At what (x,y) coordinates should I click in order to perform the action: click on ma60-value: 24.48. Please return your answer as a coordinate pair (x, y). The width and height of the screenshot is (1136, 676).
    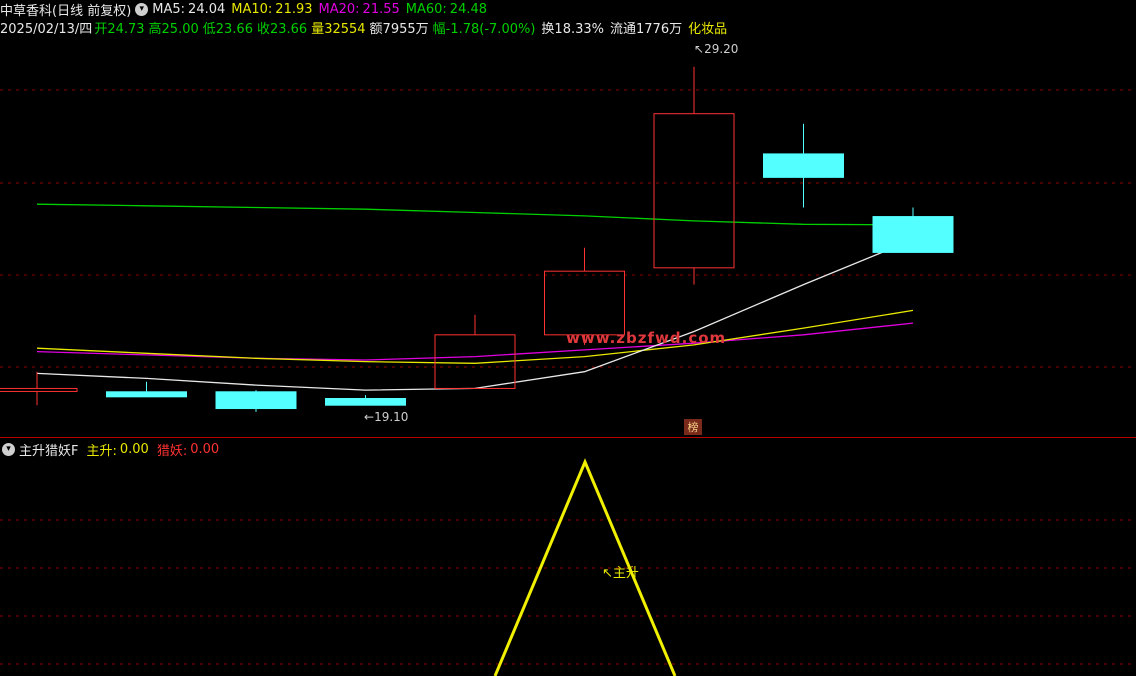
    Looking at the image, I should click on (468, 9).